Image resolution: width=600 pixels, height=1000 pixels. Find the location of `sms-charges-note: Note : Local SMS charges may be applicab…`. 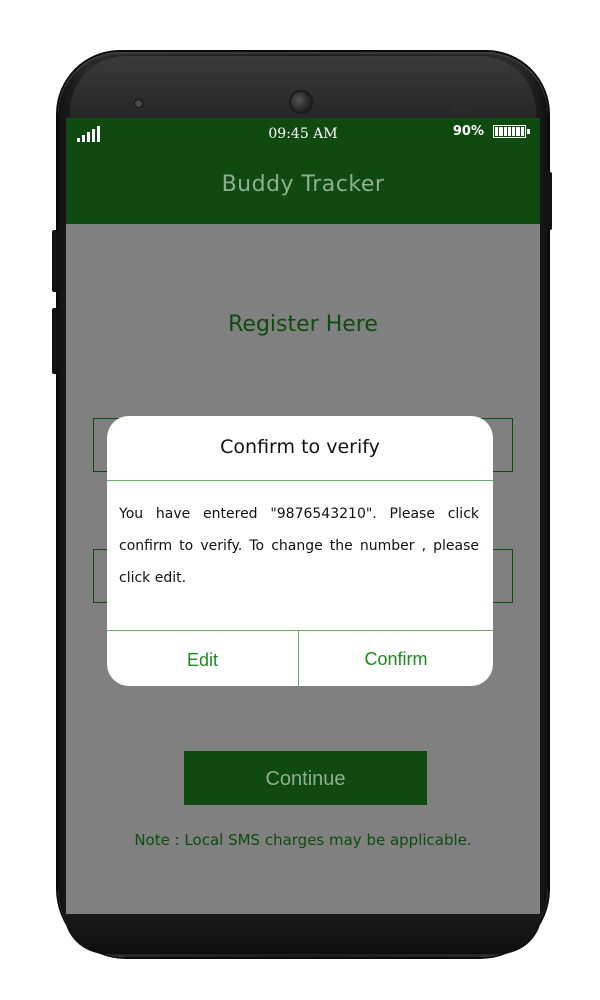

sms-charges-note: Note : Local SMS charges may be applicab… is located at coordinates (303, 840).